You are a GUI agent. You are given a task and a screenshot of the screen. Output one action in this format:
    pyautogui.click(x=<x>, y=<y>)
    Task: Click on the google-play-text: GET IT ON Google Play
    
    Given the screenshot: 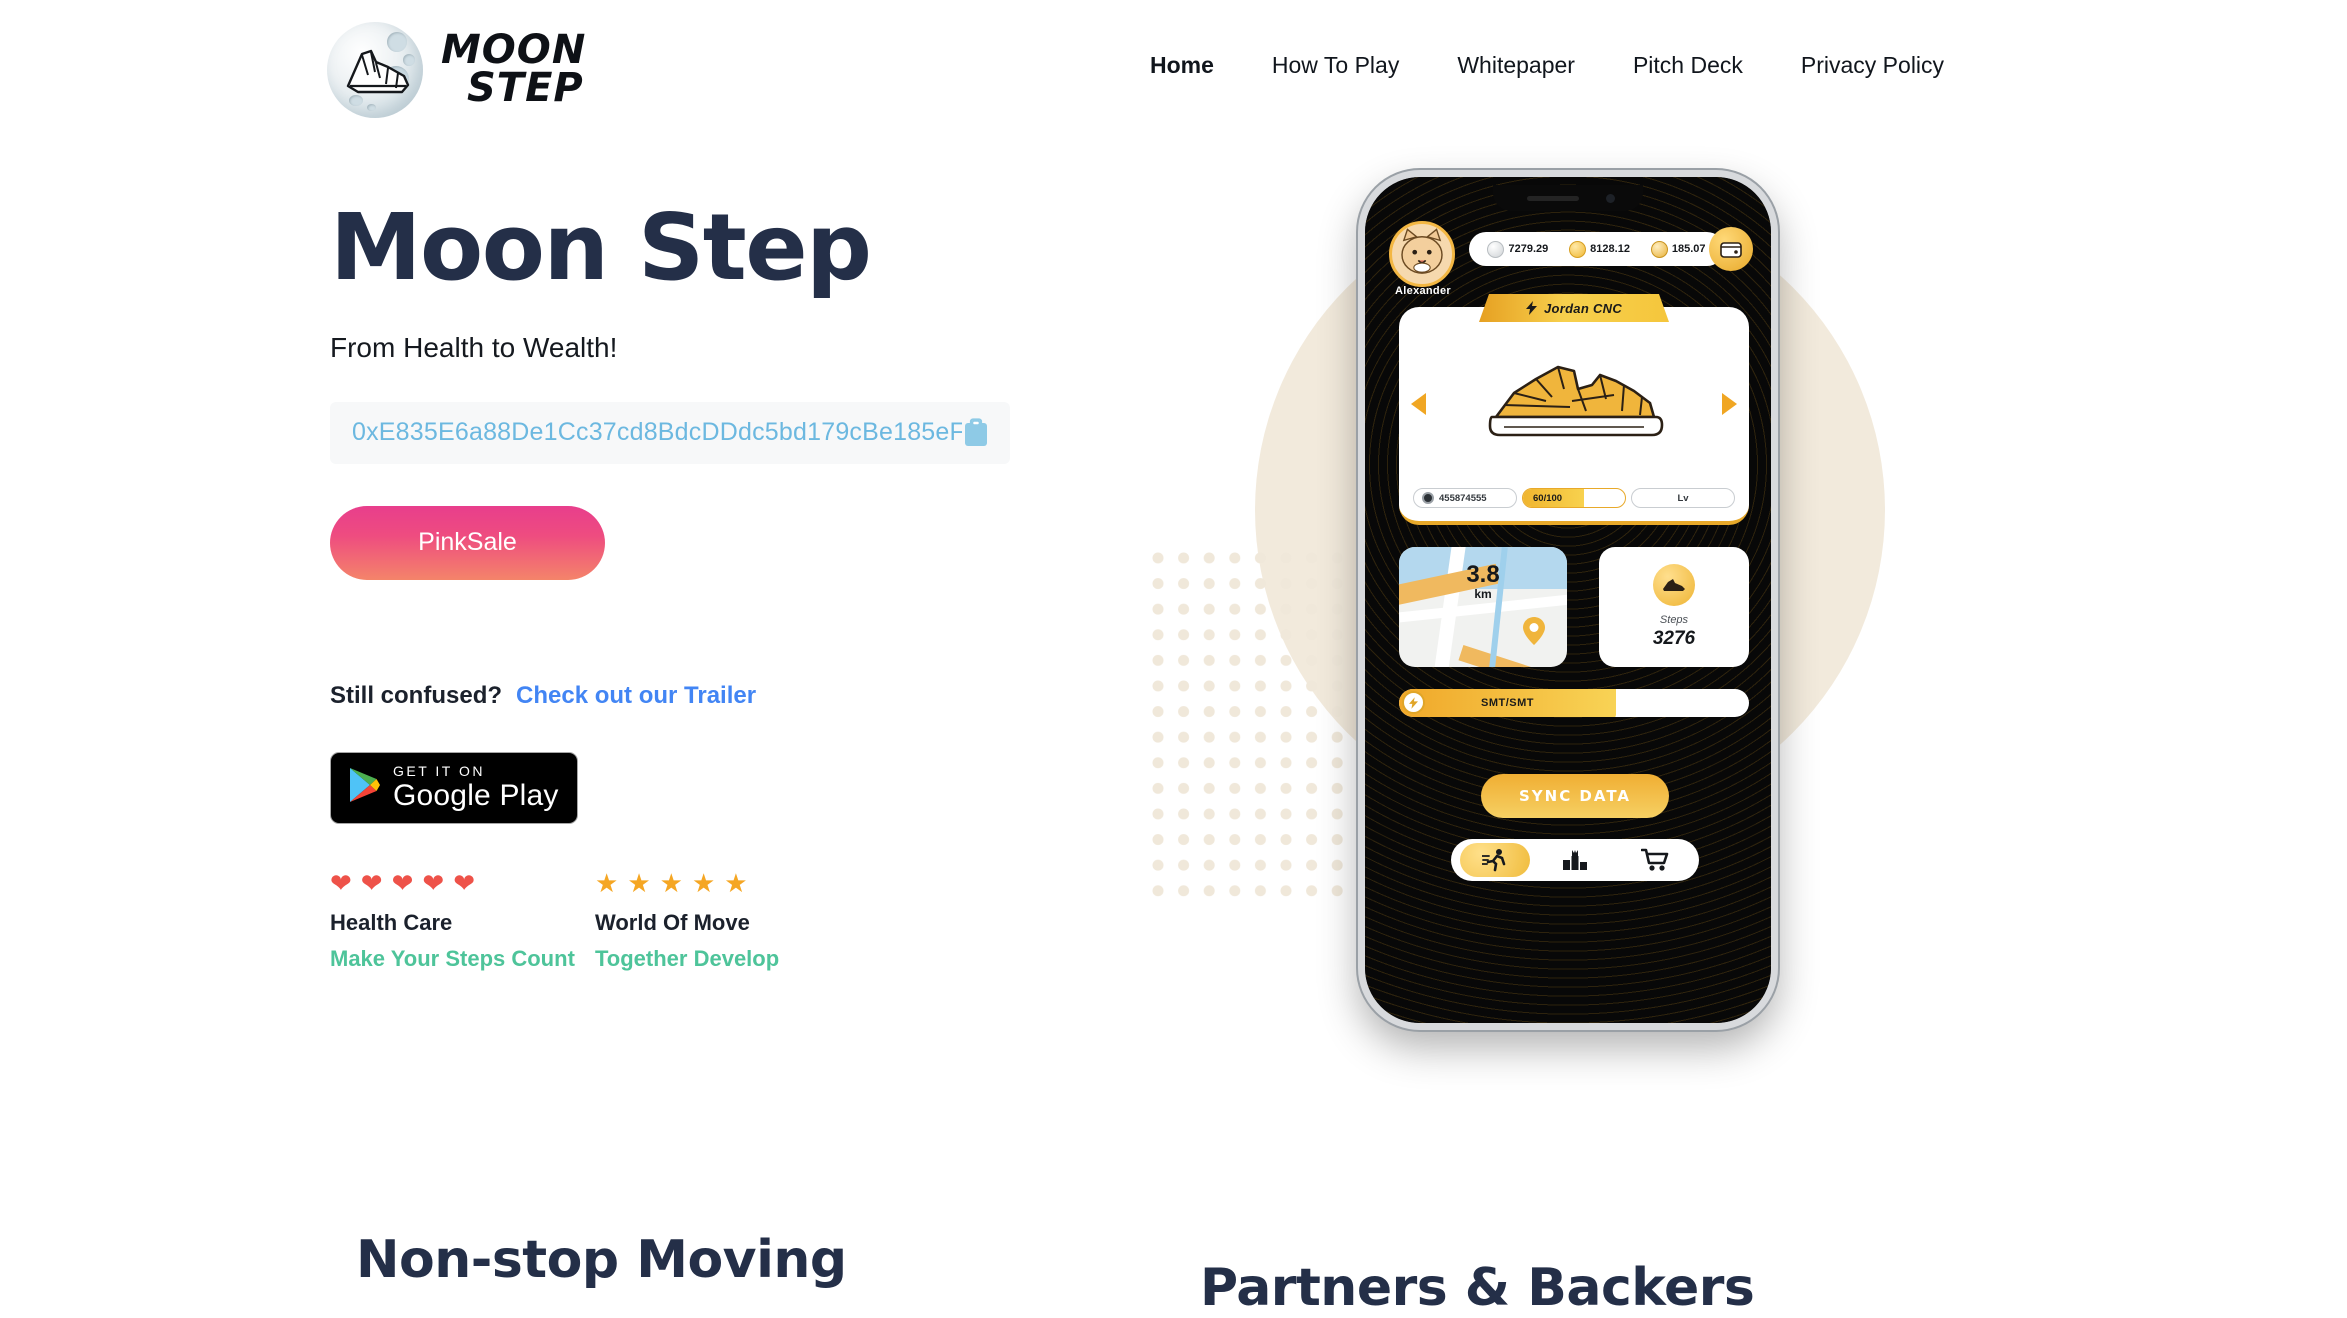 What is the action you would take?
    pyautogui.click(x=476, y=787)
    